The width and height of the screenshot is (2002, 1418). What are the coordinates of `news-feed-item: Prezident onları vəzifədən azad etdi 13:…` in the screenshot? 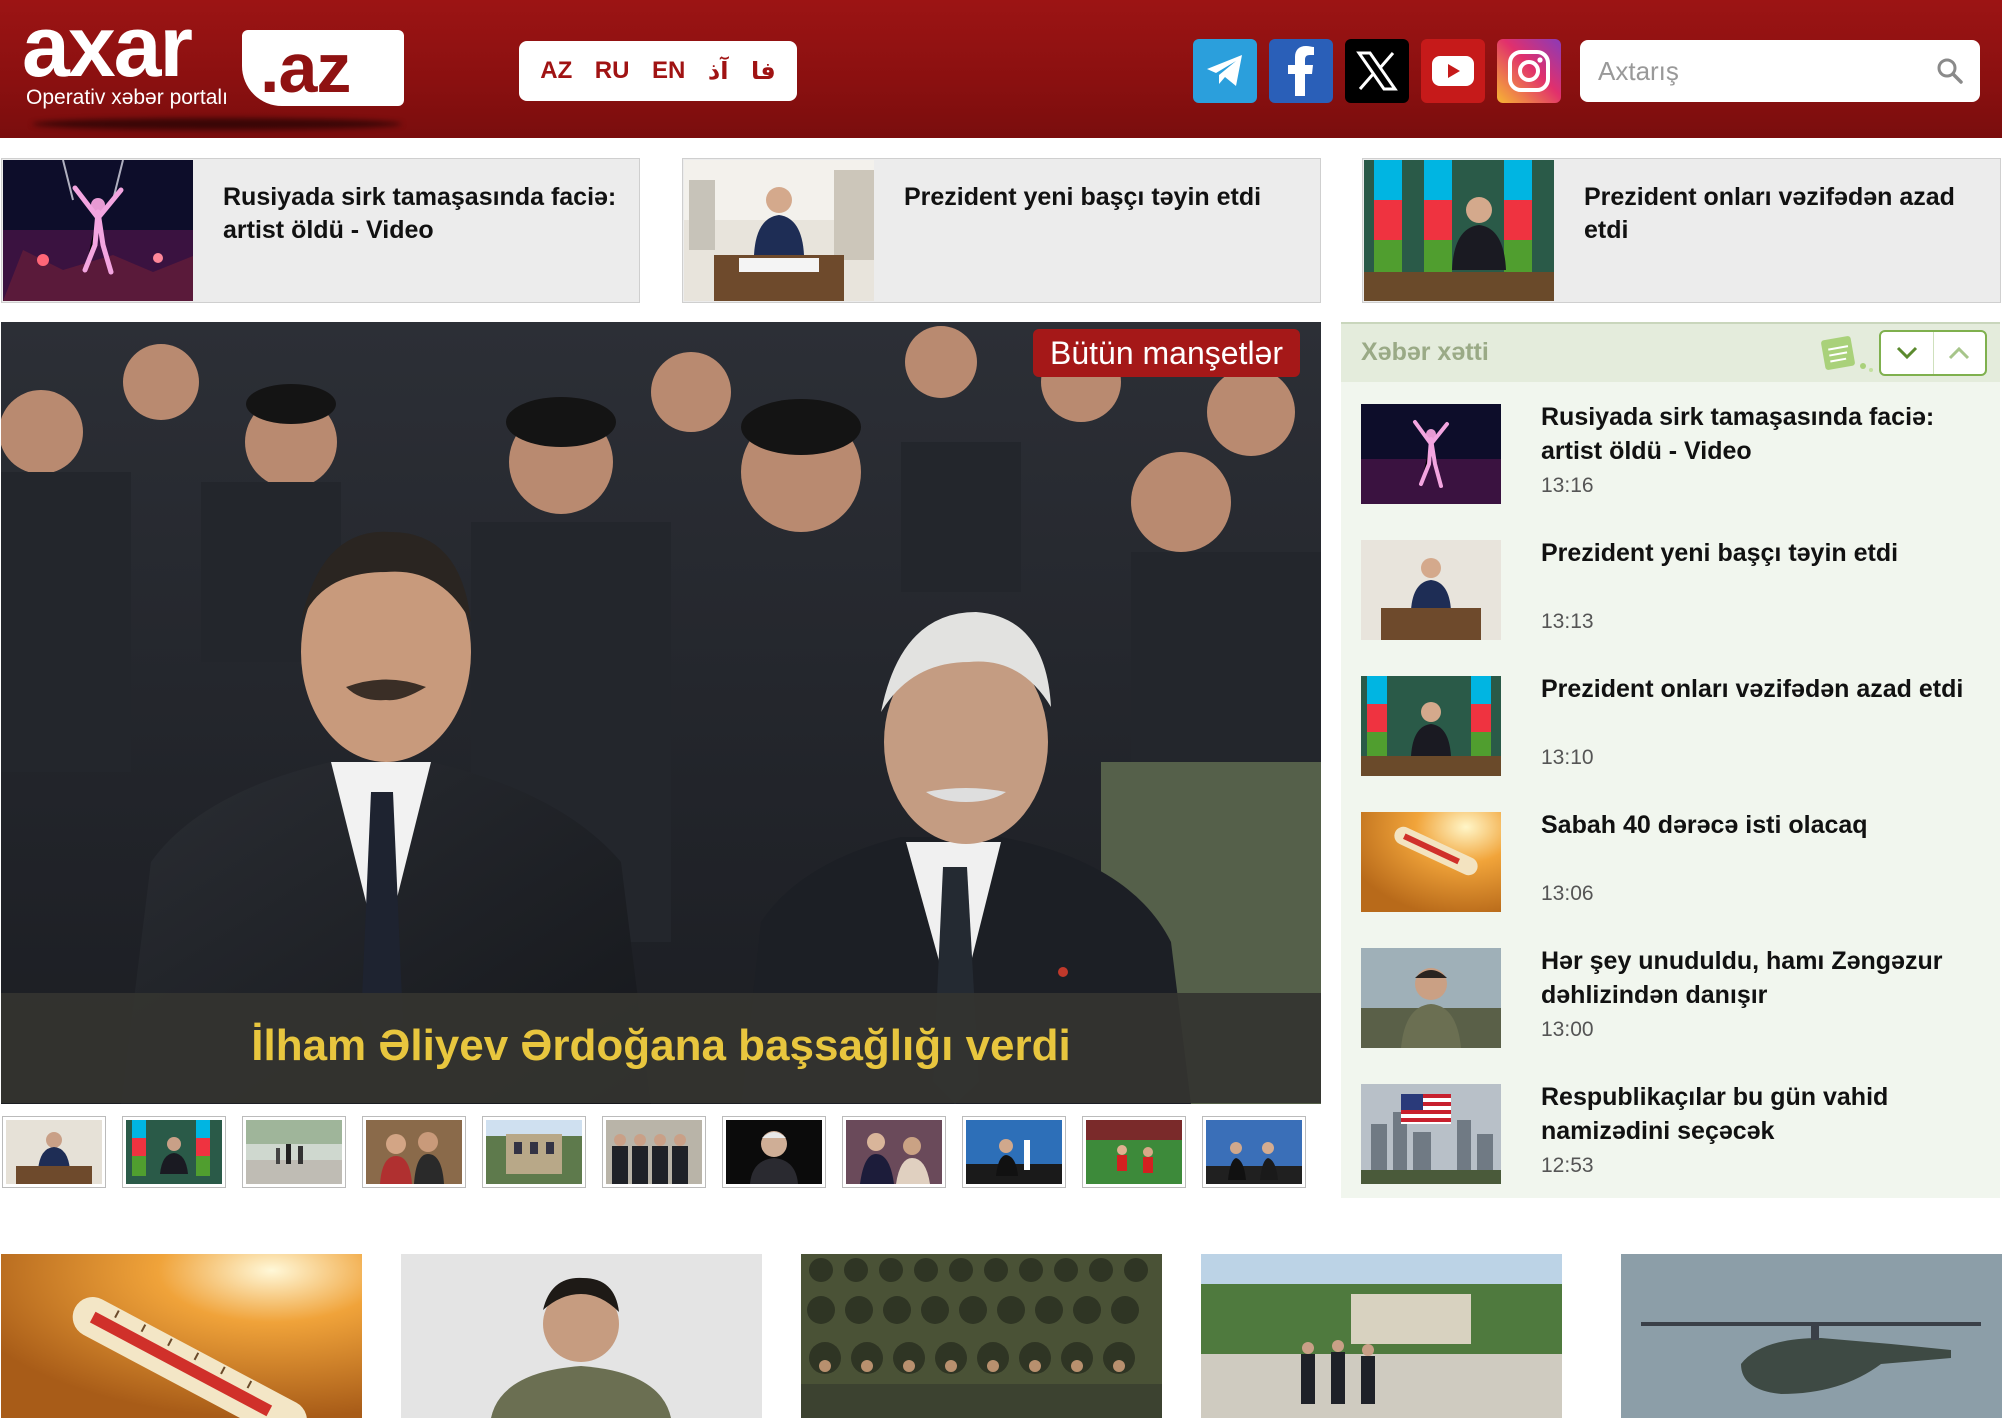 It's located at (1671, 727).